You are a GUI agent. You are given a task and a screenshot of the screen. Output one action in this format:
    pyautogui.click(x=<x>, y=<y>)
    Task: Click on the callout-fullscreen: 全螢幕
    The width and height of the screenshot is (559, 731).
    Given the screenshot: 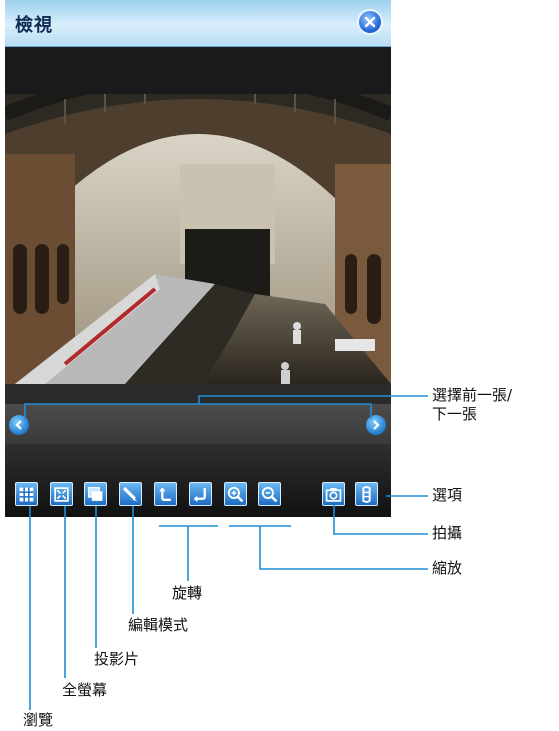 What is the action you would take?
    pyautogui.click(x=85, y=690)
    